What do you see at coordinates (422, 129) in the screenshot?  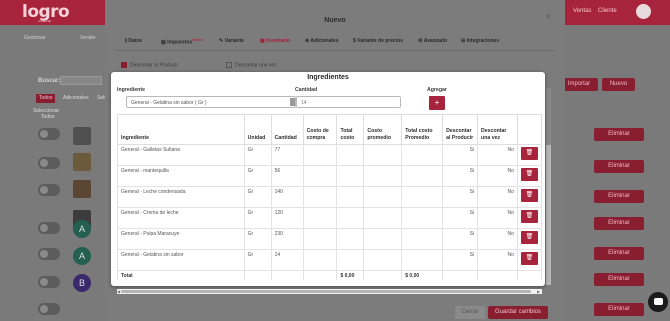 I see `col-total-costo-promedio: Total costo Promedio` at bounding box center [422, 129].